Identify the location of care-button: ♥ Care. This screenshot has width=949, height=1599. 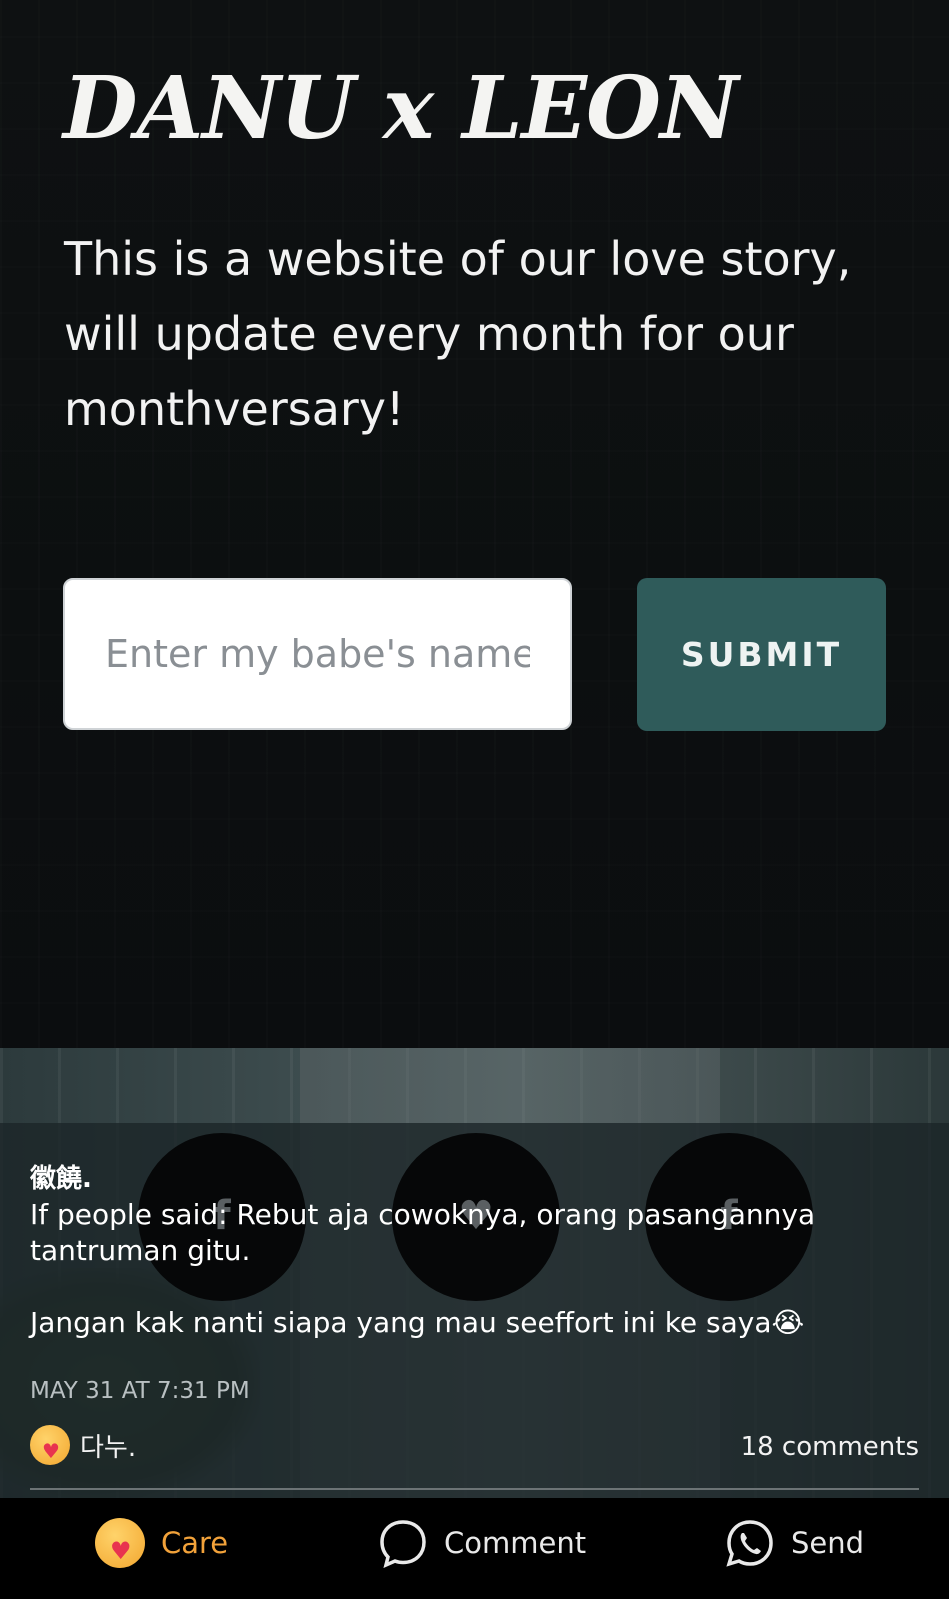
(161, 1543).